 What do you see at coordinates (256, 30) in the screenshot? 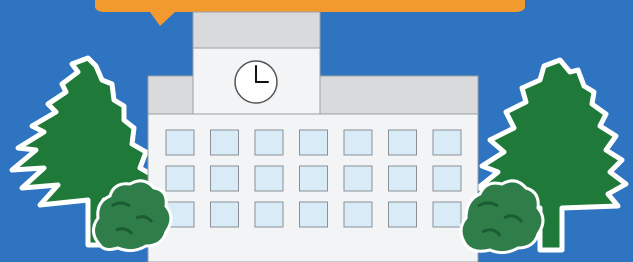
I see `clock-tower-roof` at bounding box center [256, 30].